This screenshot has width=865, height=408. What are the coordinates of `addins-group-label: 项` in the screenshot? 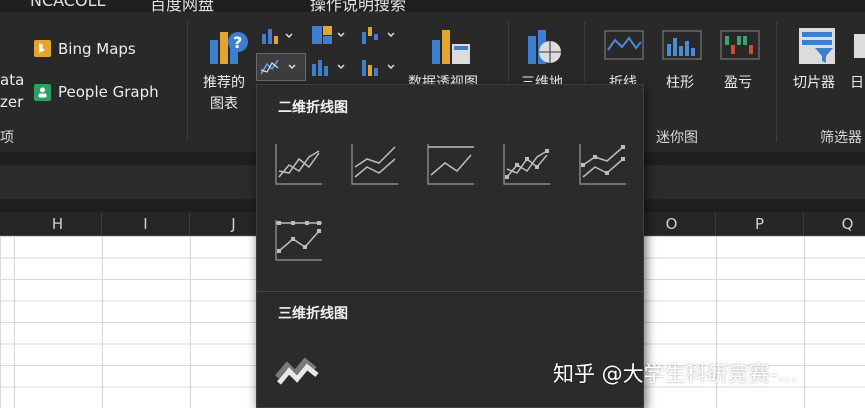 It's located at (7, 138).